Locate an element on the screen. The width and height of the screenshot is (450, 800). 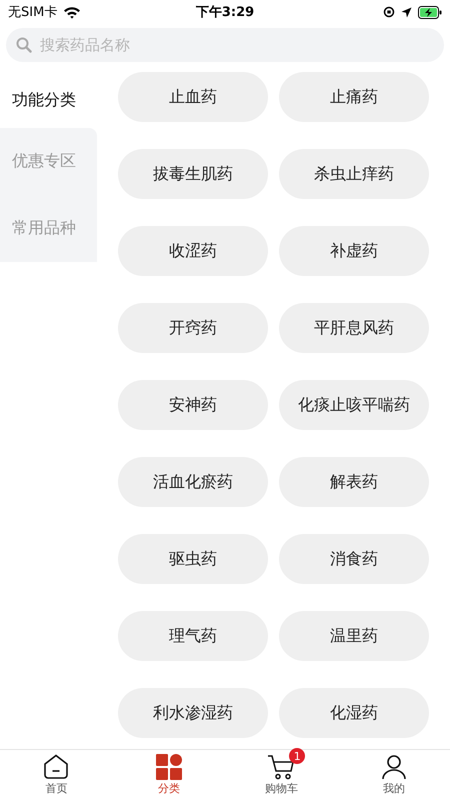
tab-label: 首页 is located at coordinates (56, 788).